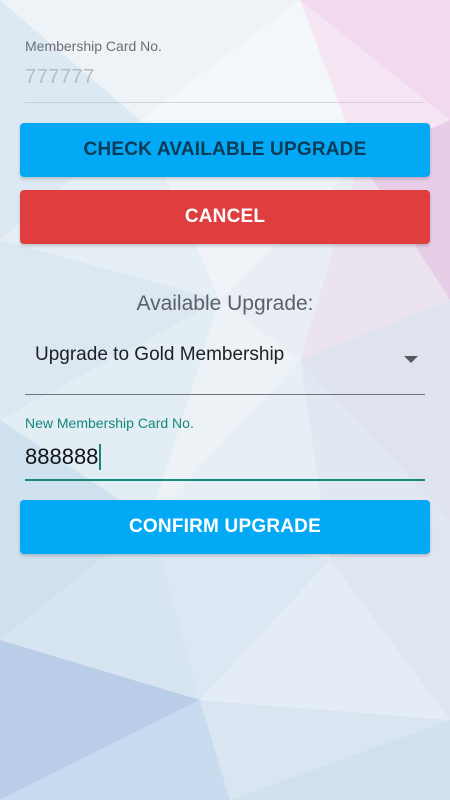  What do you see at coordinates (109, 423) in the screenshot?
I see `new-card-label: New Membership Card No.` at bounding box center [109, 423].